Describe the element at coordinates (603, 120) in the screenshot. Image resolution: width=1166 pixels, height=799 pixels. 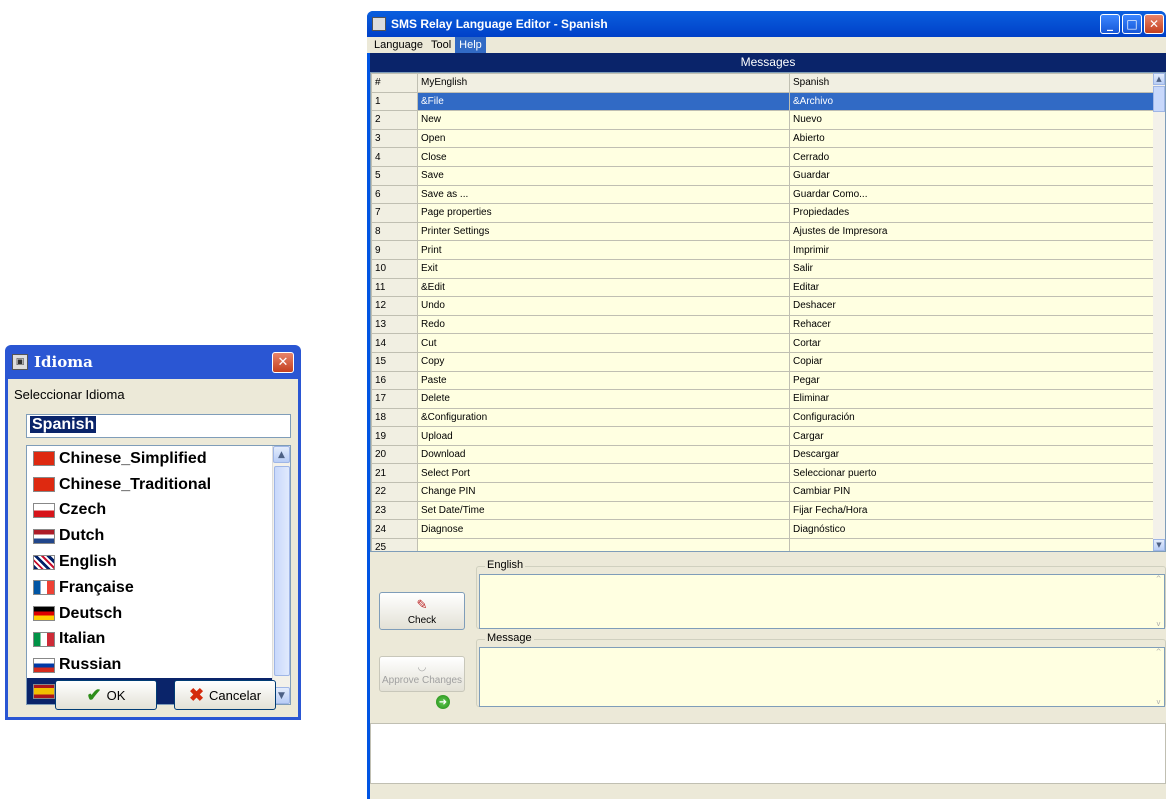
I see `english-cell: New` at that location.